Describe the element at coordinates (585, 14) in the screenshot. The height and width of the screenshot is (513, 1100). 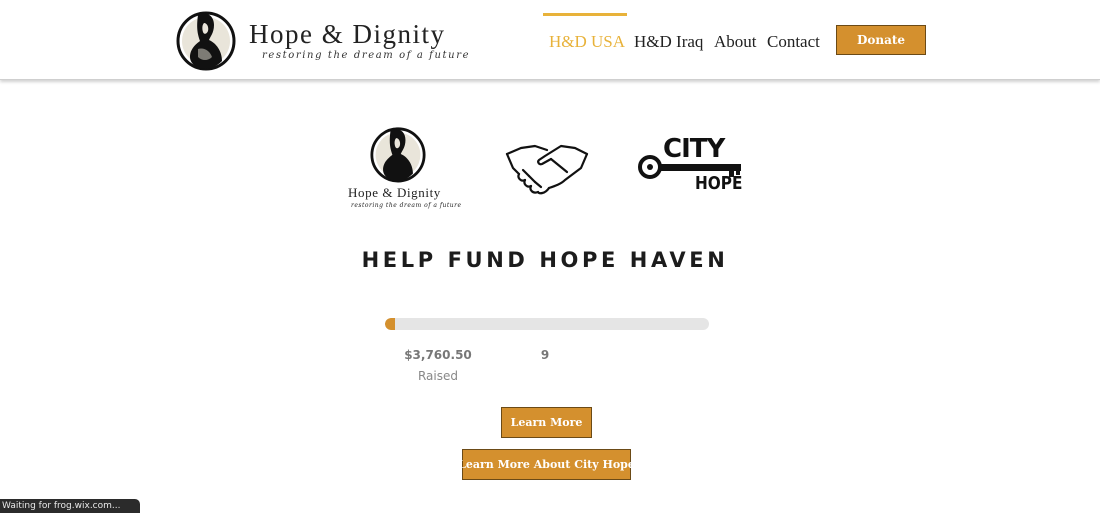
I see `active-nav-indicator` at that location.